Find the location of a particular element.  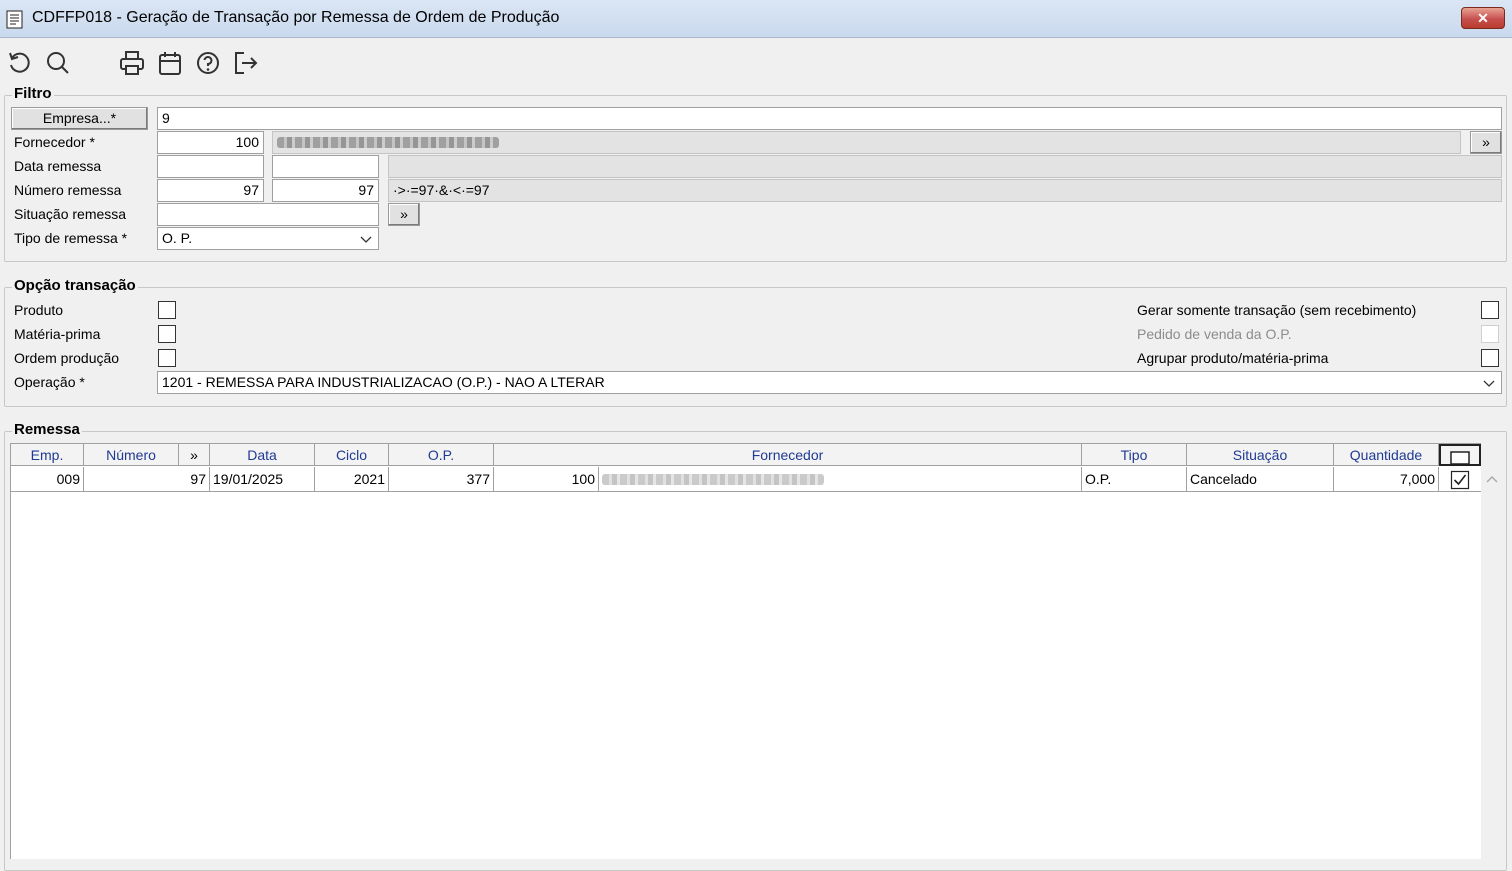

col-header-quantidade: Quantidade is located at coordinates (1386, 455).